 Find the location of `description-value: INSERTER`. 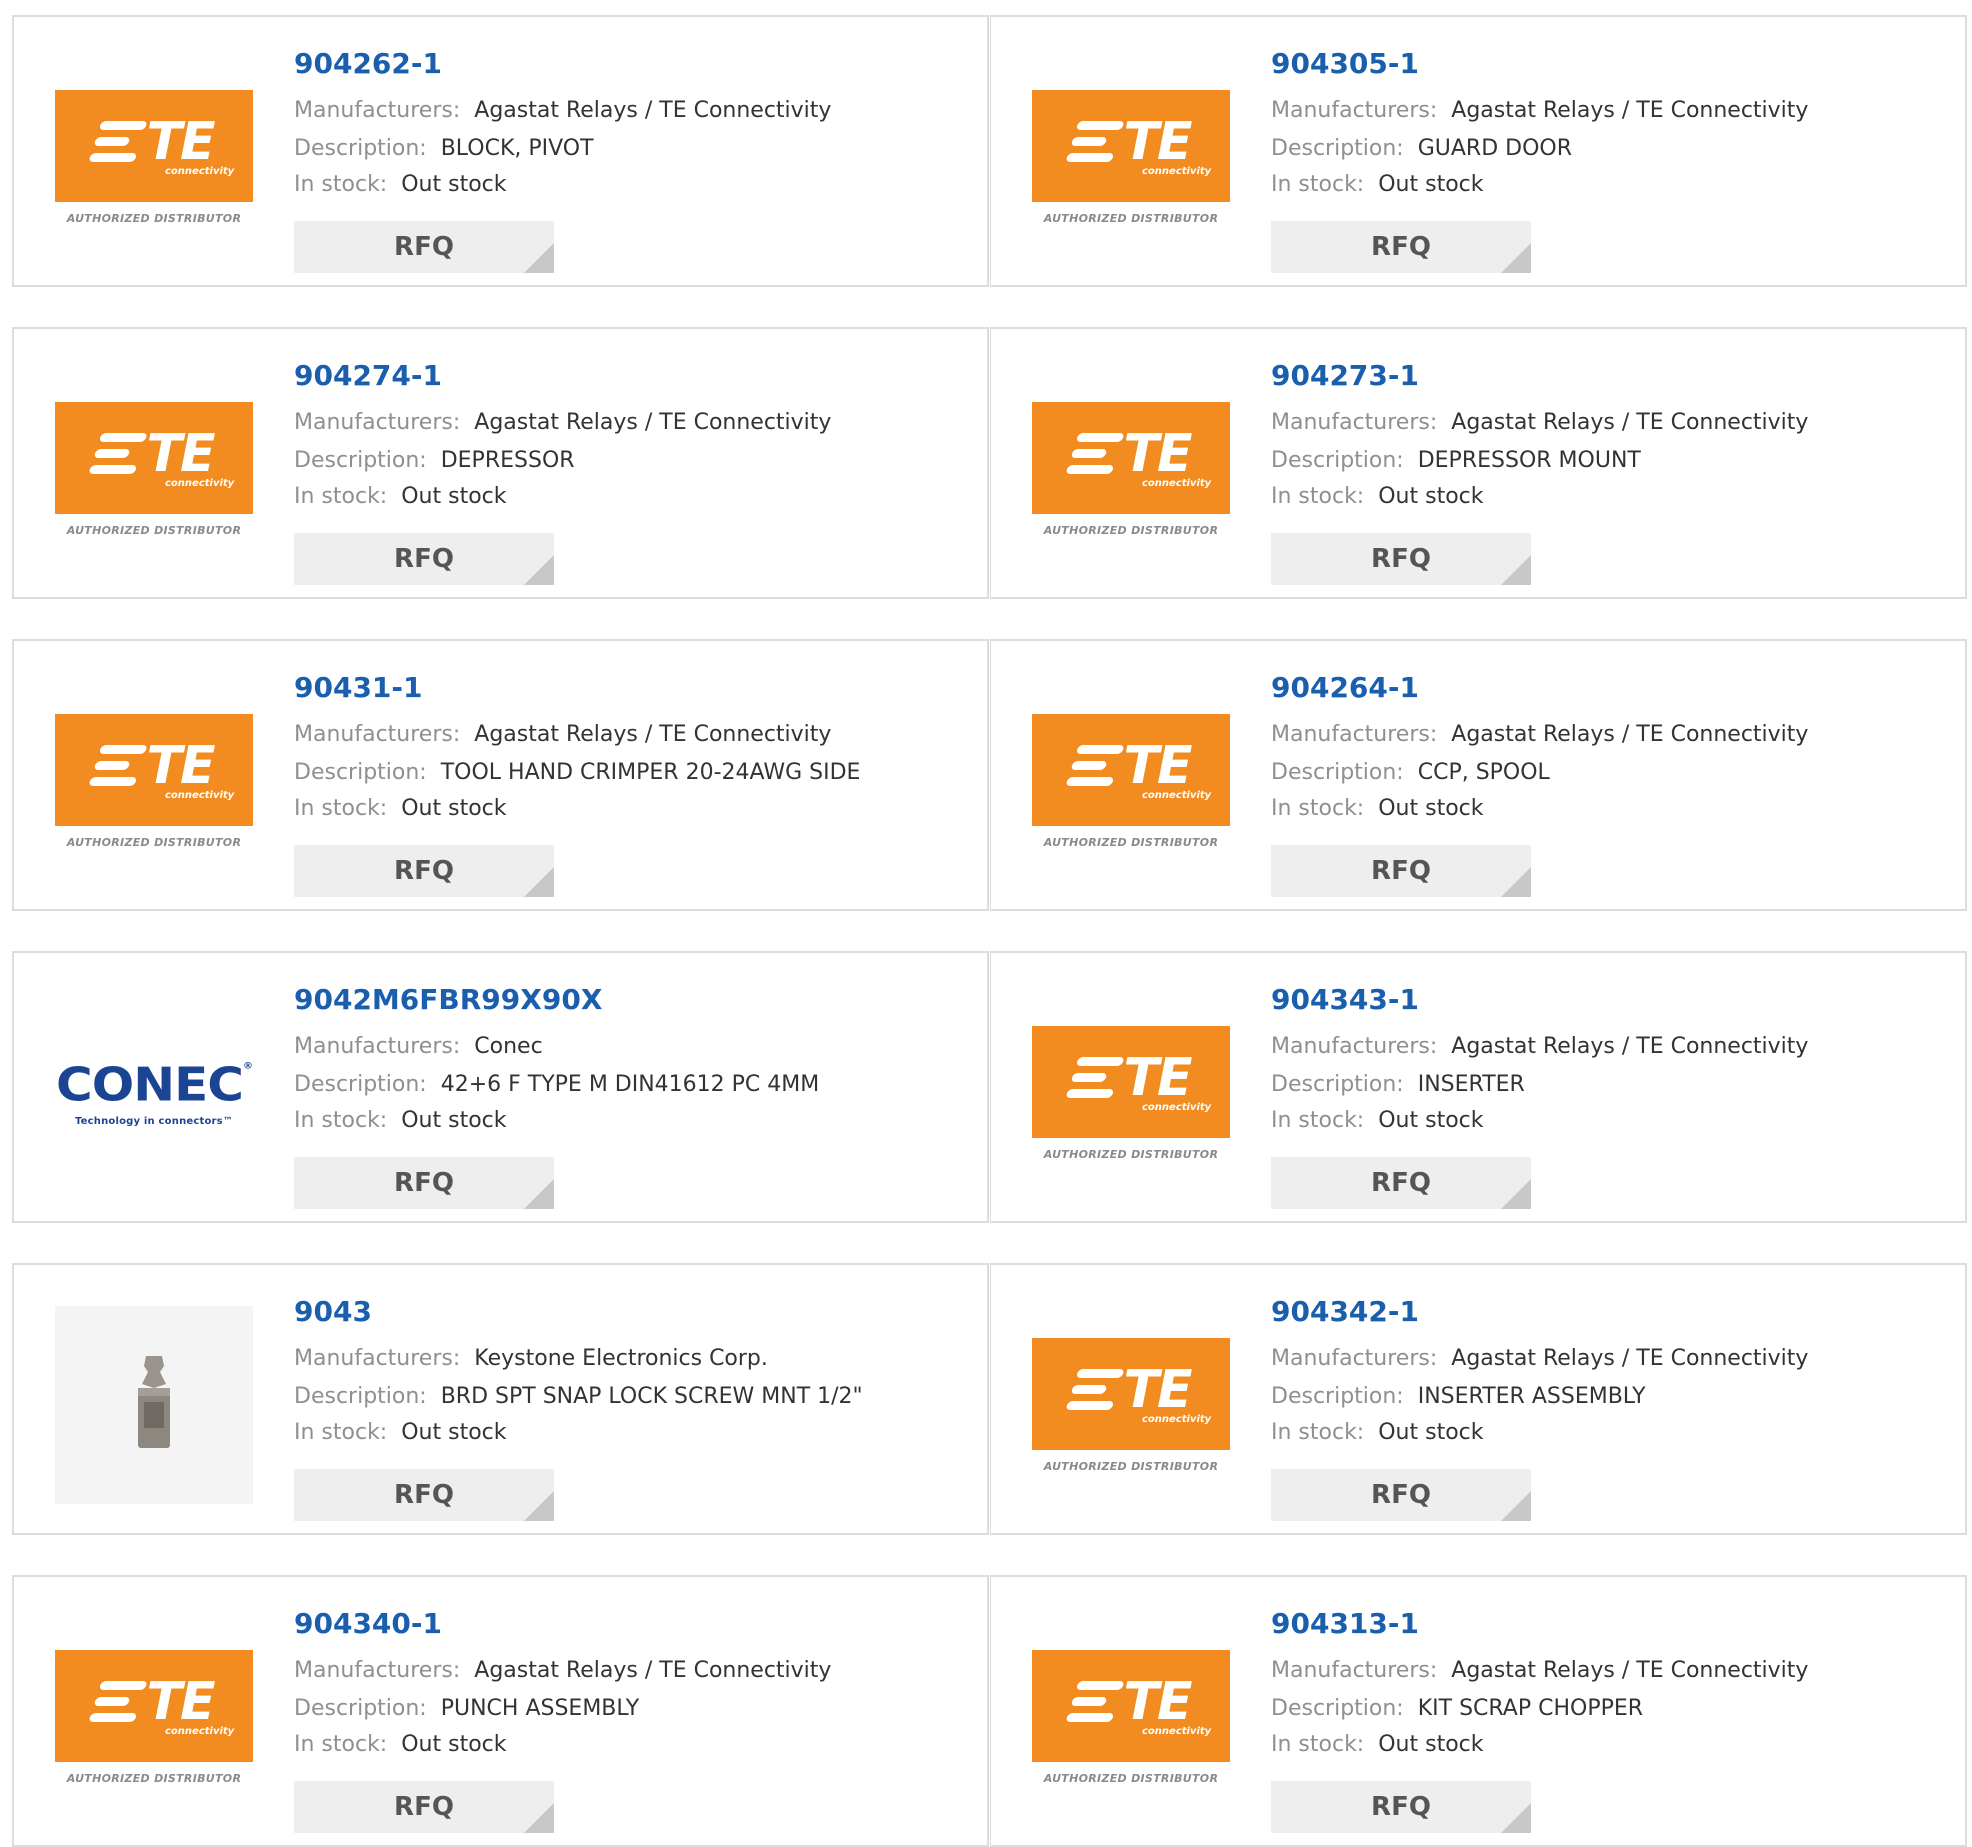

description-value: INSERTER is located at coordinates (1471, 1084).